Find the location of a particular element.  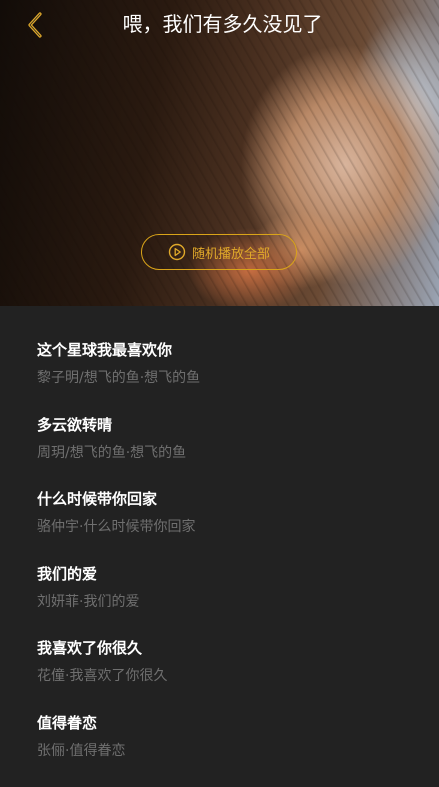

song-artist-album: 周玥/想飞的鱼·想飞的鱼 is located at coordinates (238, 453).